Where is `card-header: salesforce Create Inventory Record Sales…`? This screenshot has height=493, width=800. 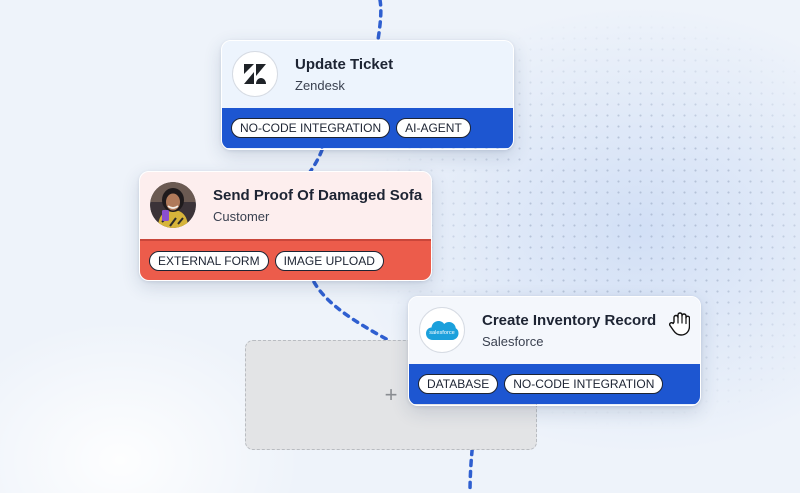 card-header: salesforce Create Inventory Record Sales… is located at coordinates (554, 330).